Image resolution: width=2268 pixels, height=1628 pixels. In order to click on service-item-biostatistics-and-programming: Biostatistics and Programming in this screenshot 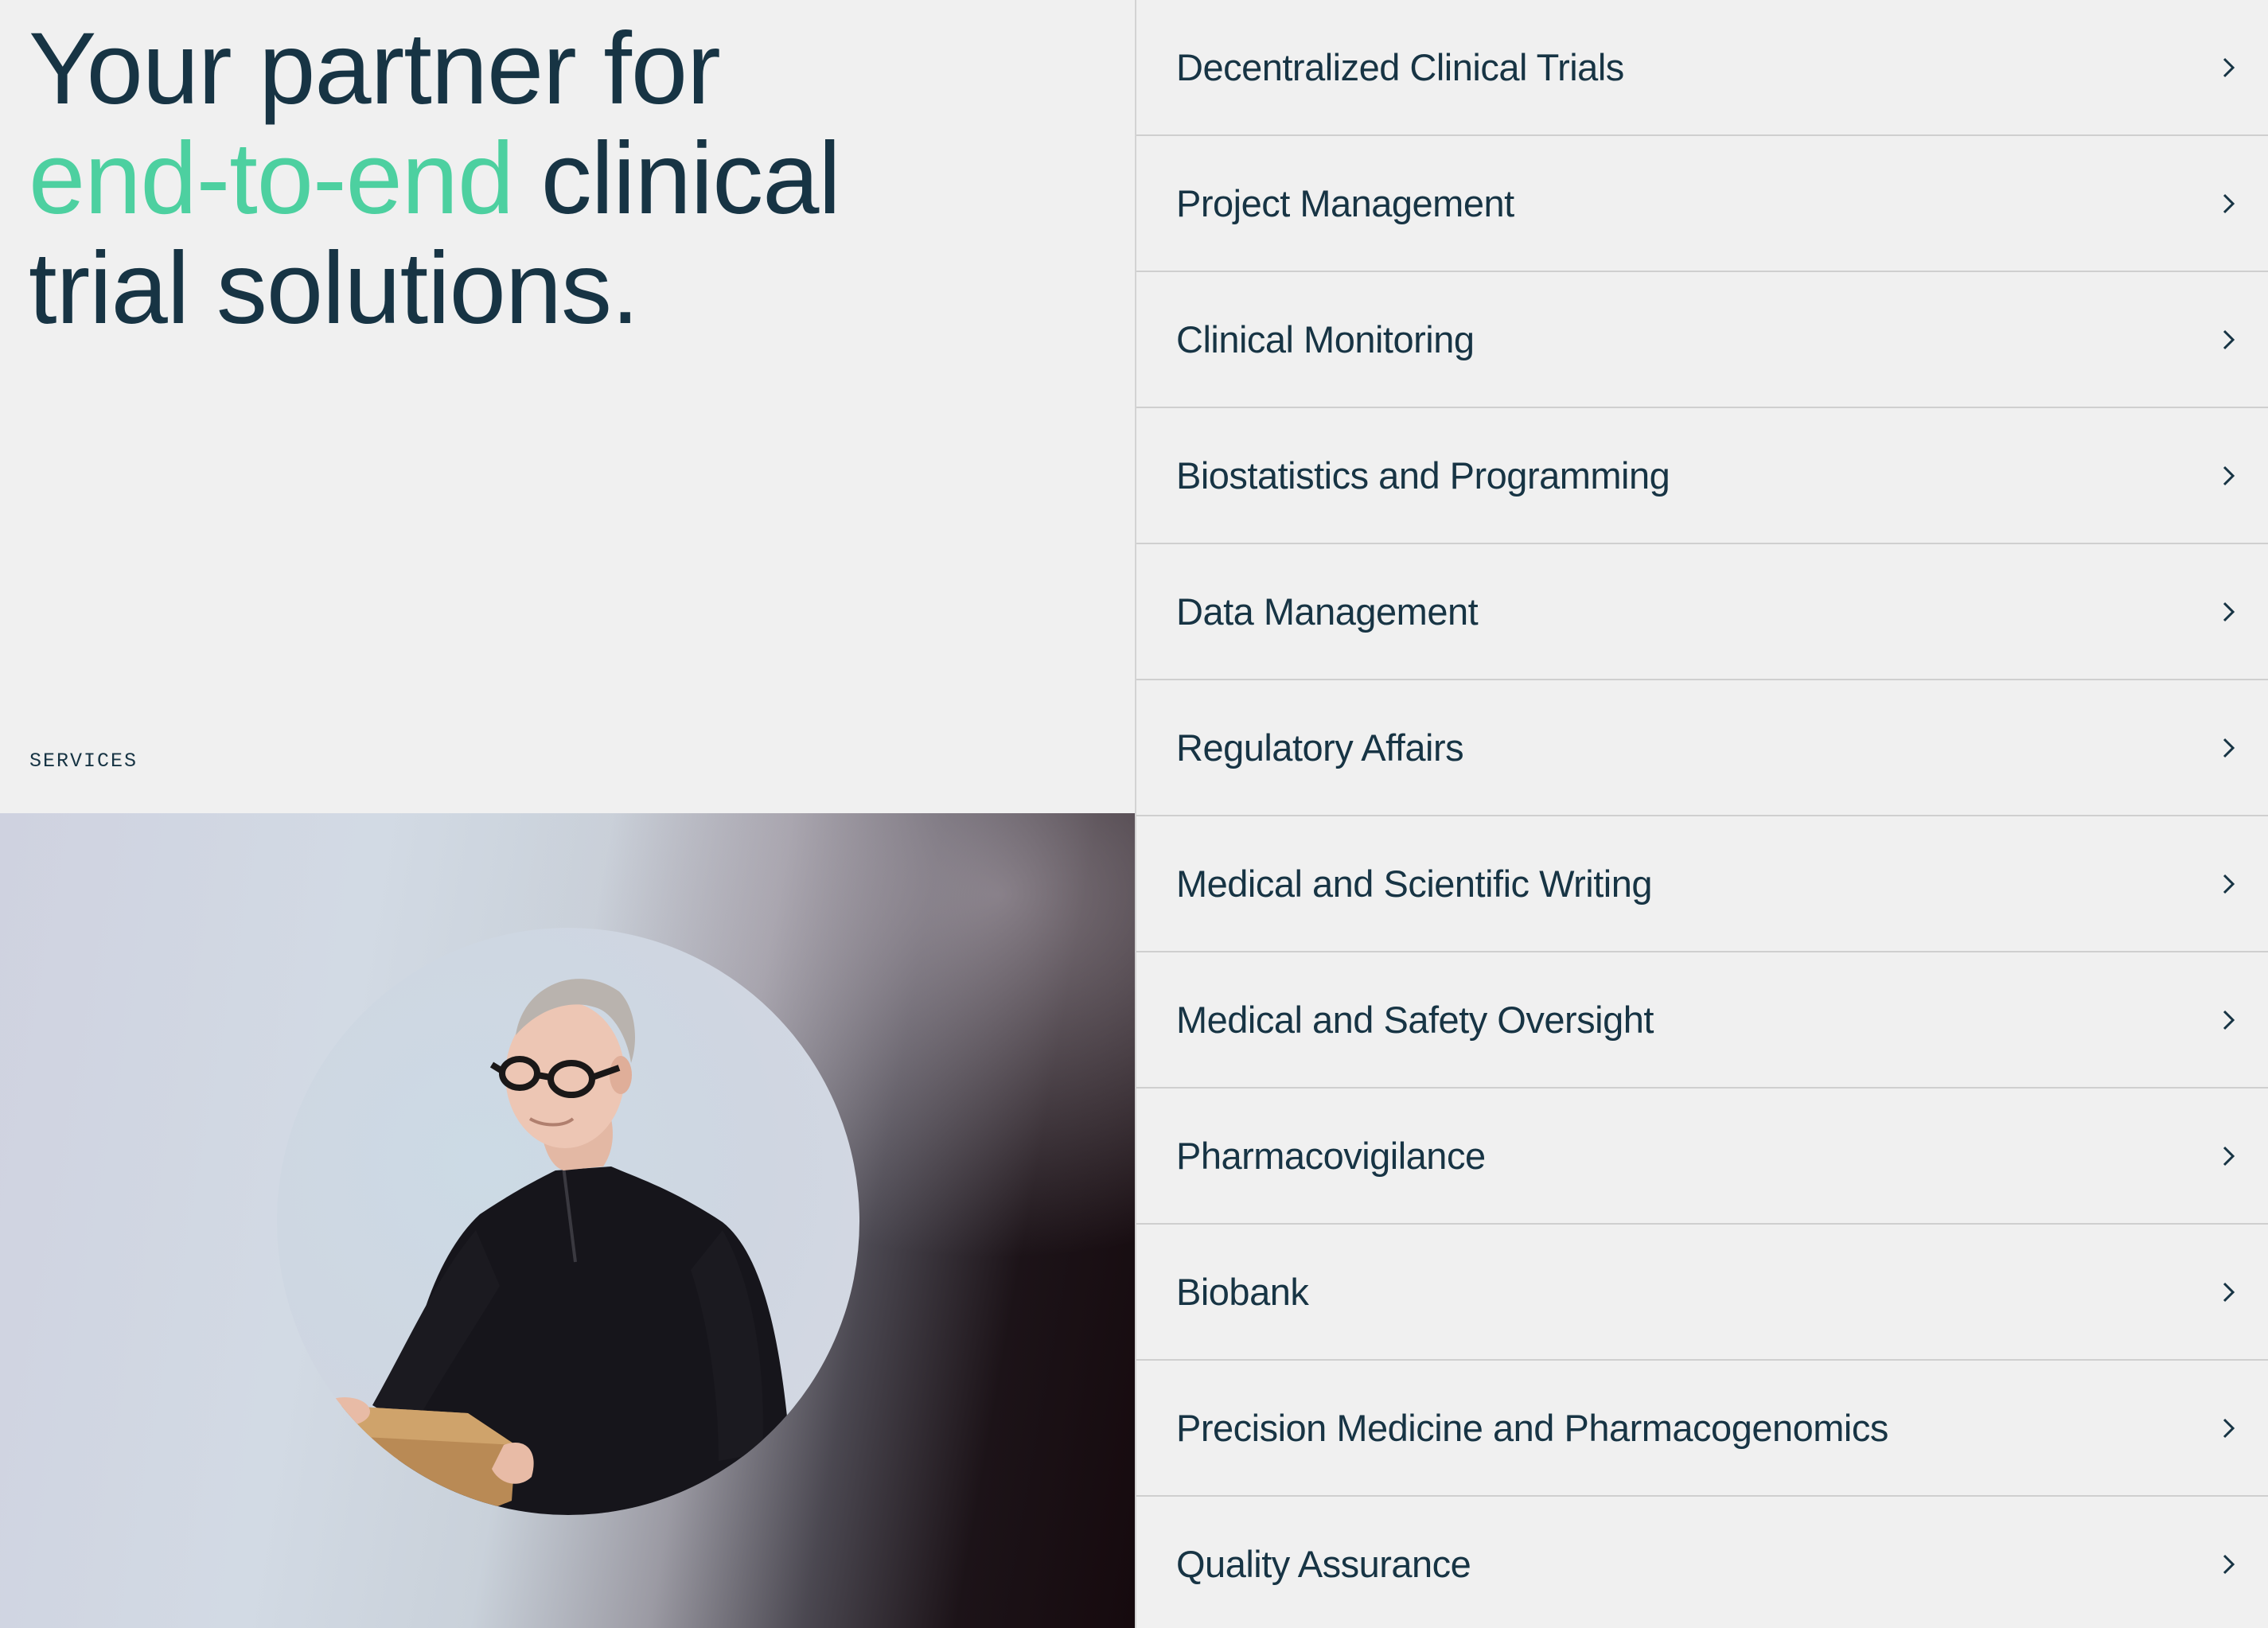, I will do `click(1702, 476)`.